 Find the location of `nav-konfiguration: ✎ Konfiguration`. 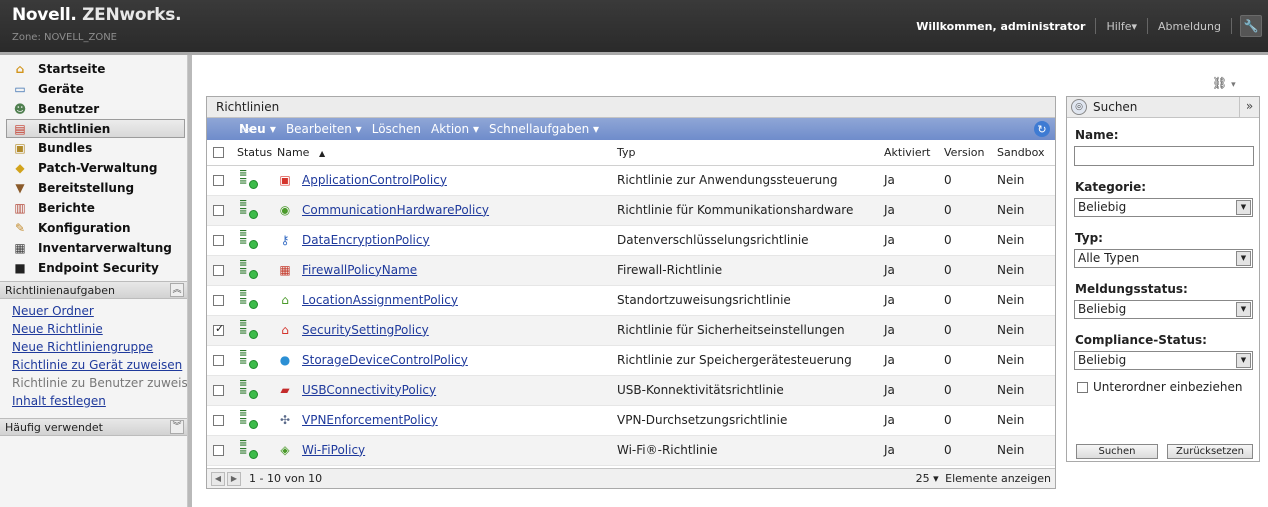

nav-konfiguration: ✎ Konfiguration is located at coordinates (93, 228).